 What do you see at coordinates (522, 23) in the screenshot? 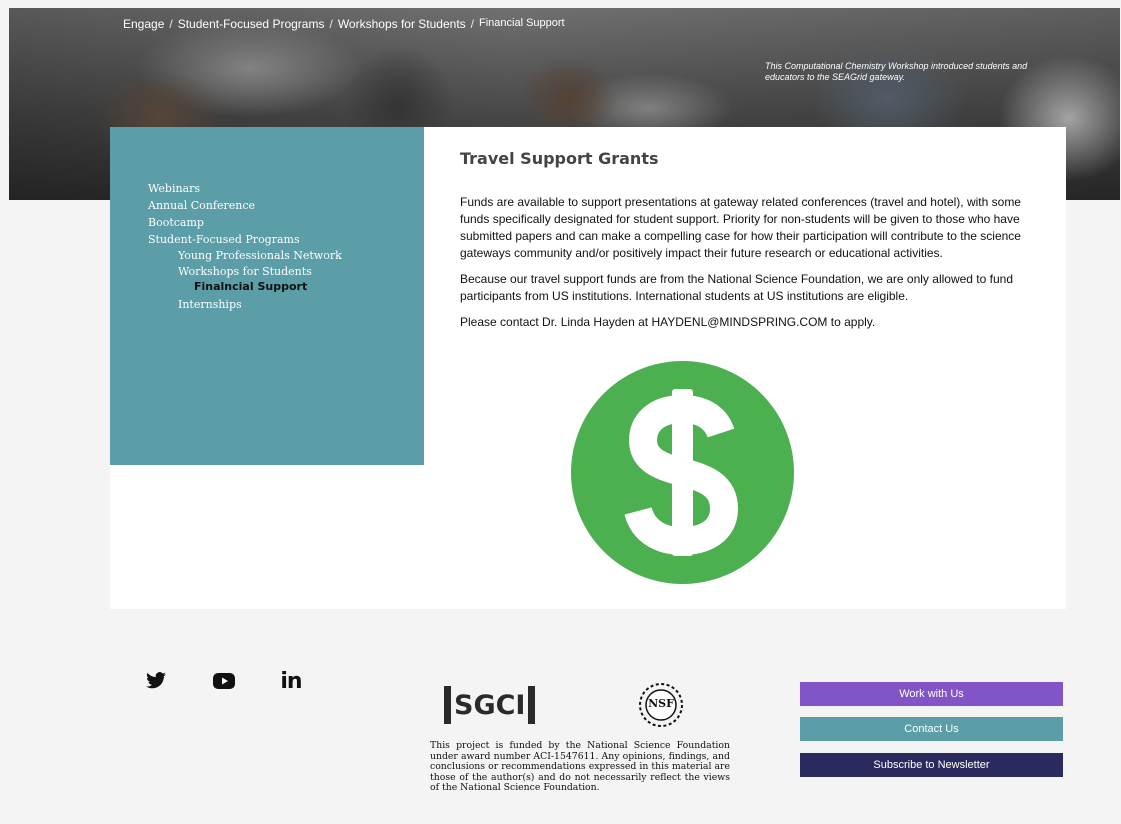
I see `breadcrumb-current: Financial Support` at bounding box center [522, 23].